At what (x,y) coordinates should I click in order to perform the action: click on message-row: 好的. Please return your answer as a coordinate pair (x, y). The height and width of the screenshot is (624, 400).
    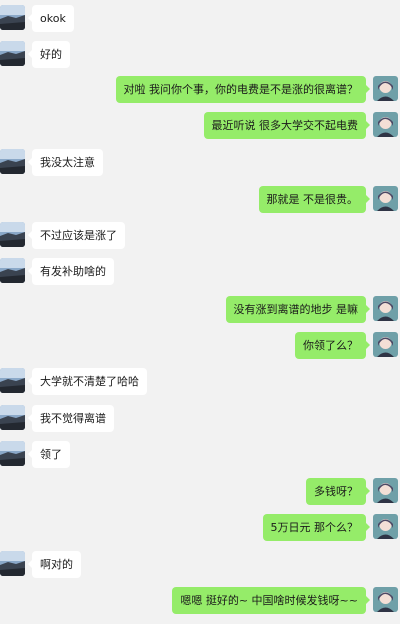
    Looking at the image, I should click on (200, 56).